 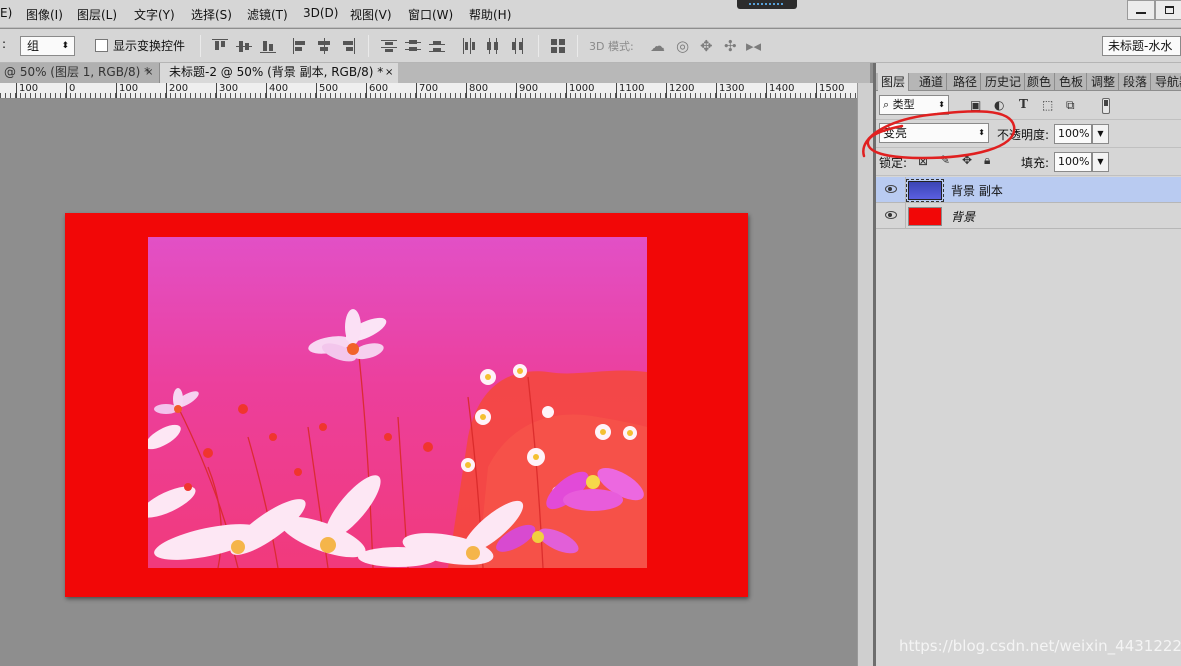 I want to click on distribute-bottom-icon, so click(x=437, y=46).